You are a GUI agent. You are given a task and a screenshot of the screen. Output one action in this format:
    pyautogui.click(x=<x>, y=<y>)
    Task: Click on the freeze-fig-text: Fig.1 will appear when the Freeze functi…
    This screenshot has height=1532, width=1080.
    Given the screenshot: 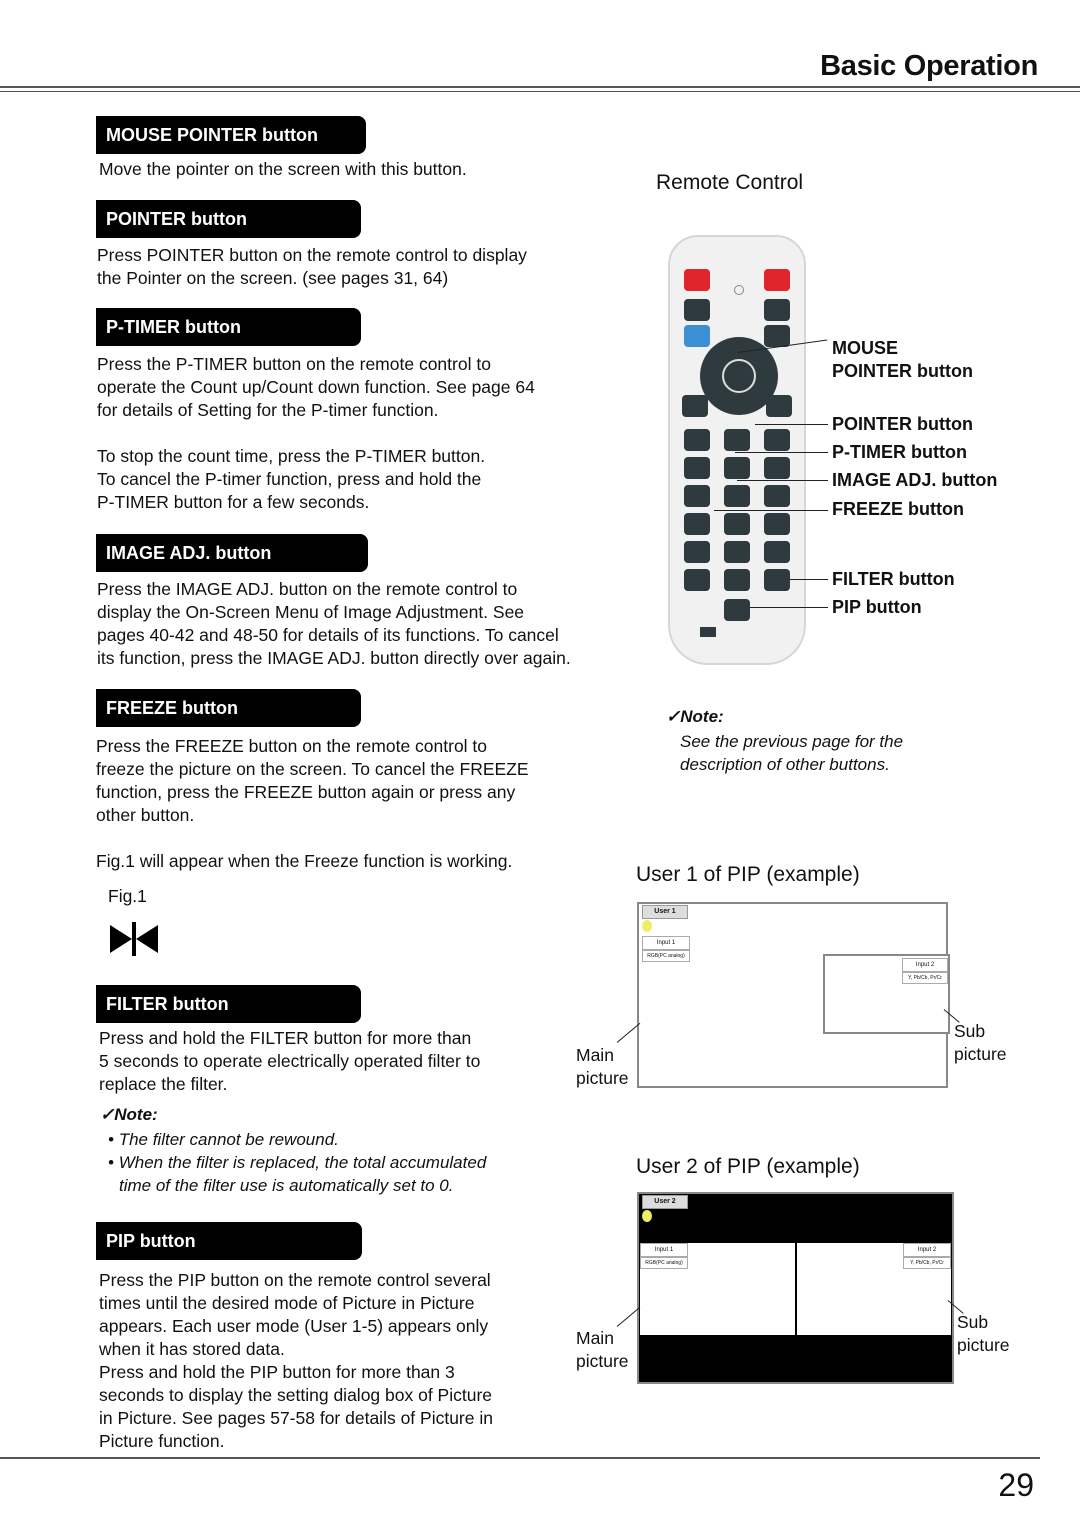 What is the action you would take?
    pyautogui.click(x=304, y=861)
    